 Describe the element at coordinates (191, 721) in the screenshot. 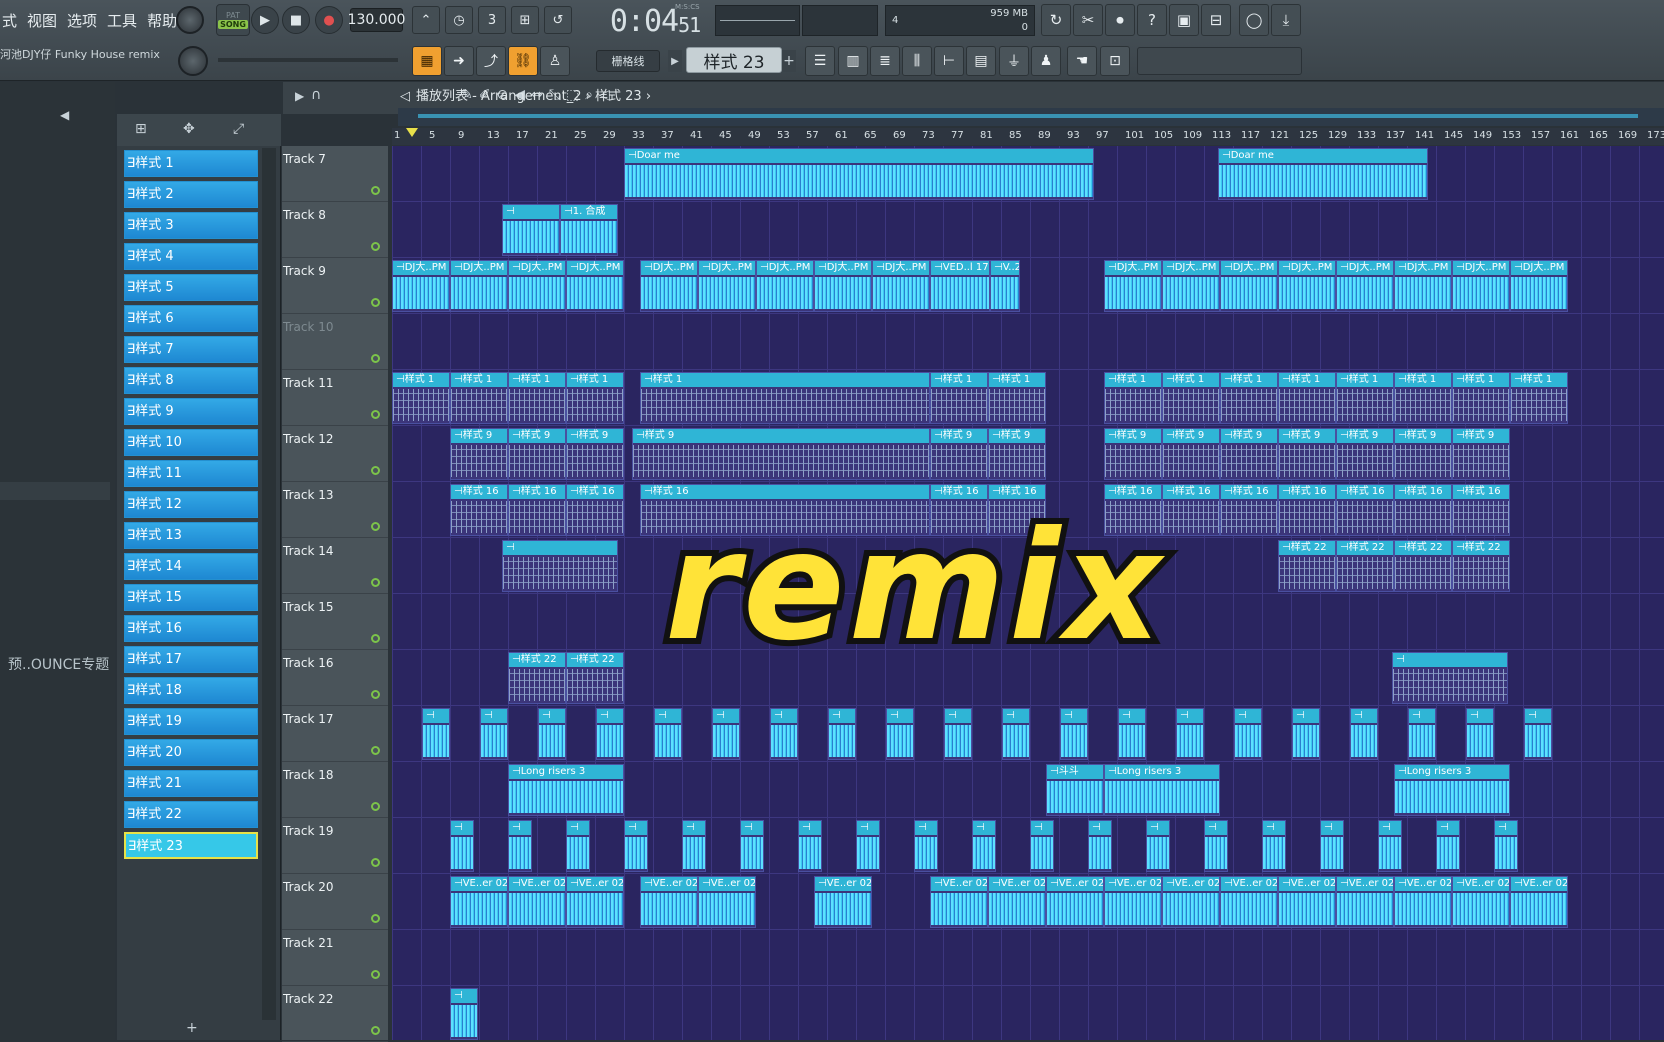

I see `picker-item: ∃样式 19` at that location.